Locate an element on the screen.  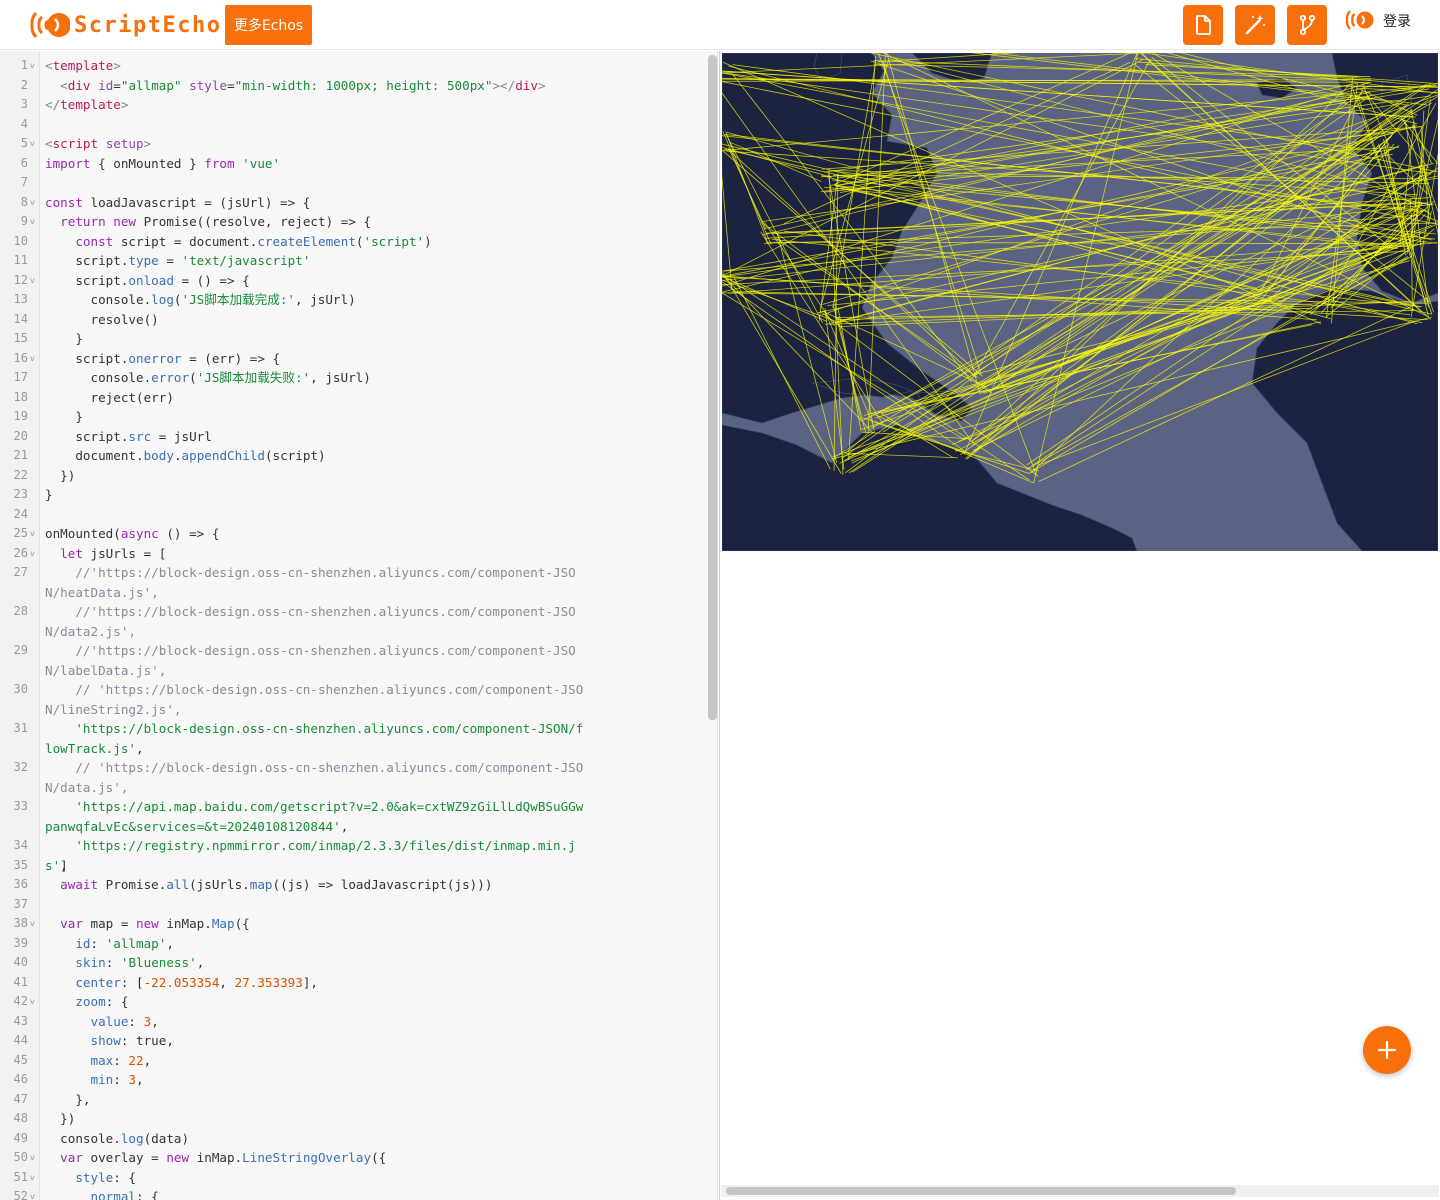
code-line: 35 ] is located at coordinates (352, 866).